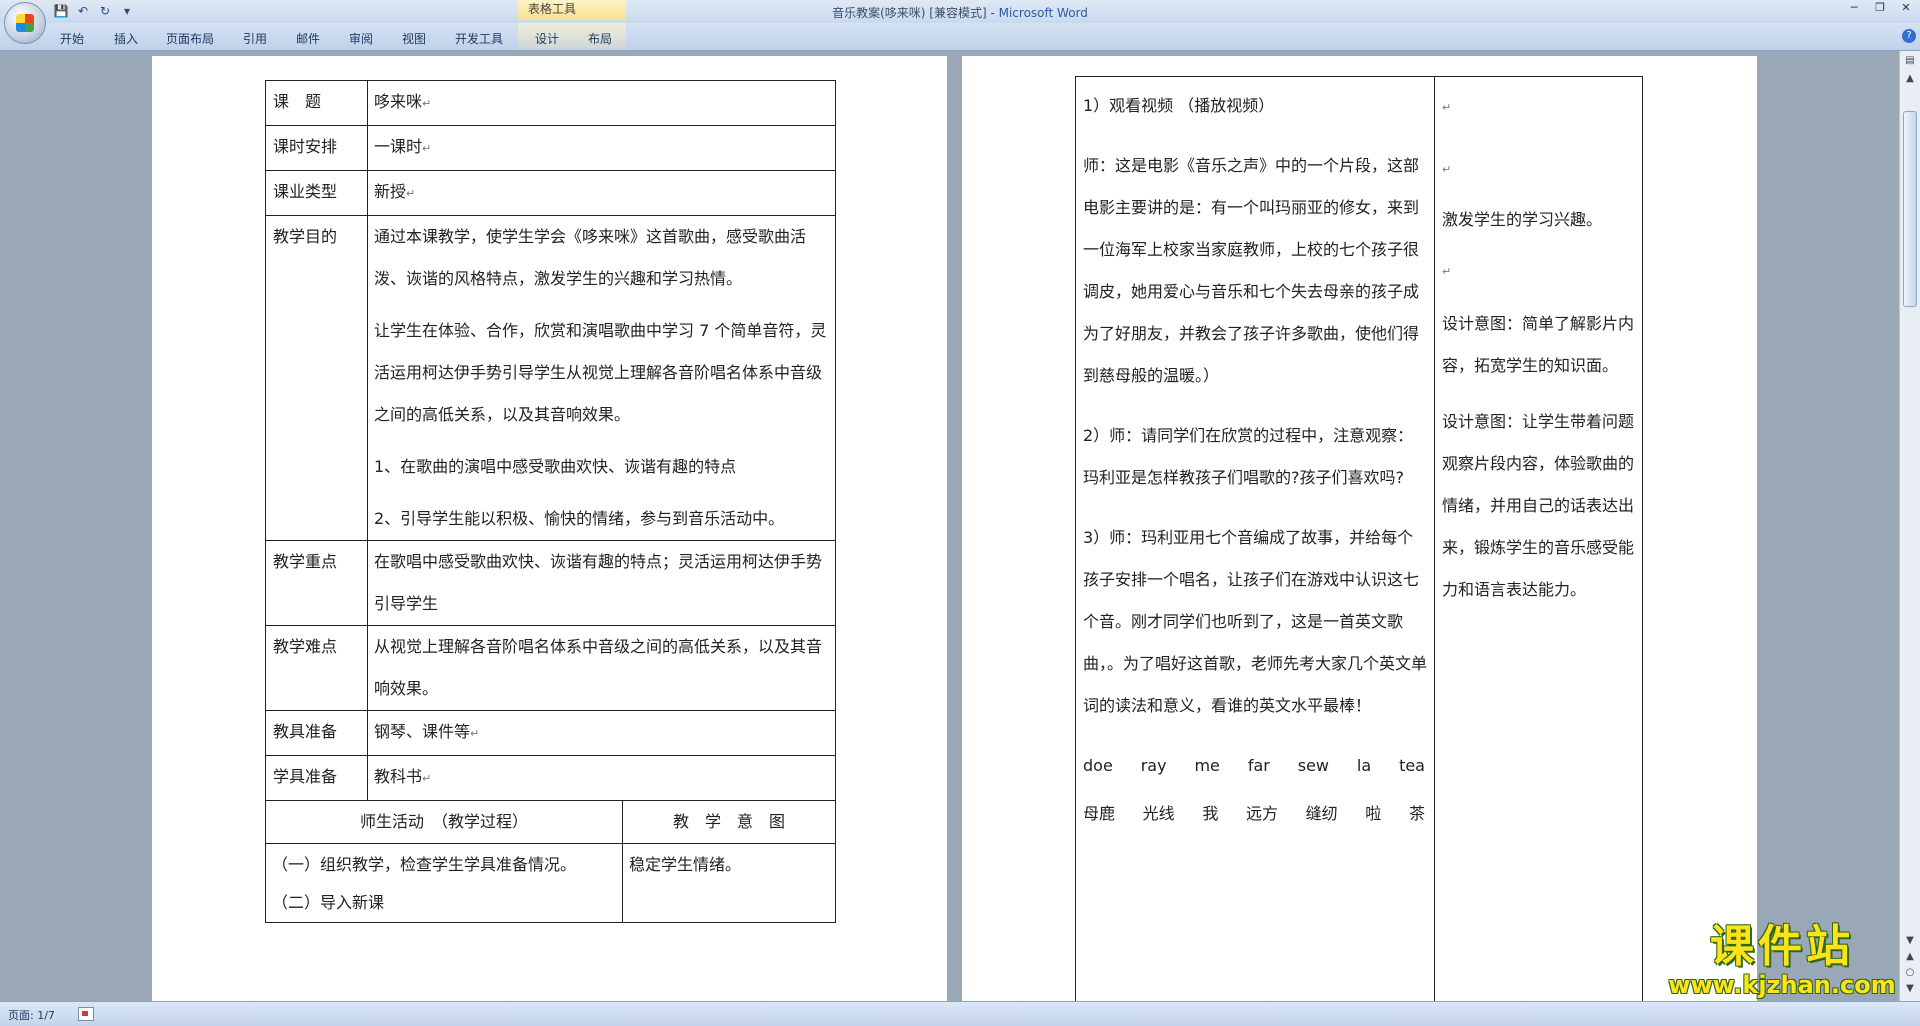 Image resolution: width=1920 pixels, height=1026 pixels. I want to click on tab-home: 开始, so click(72, 38).